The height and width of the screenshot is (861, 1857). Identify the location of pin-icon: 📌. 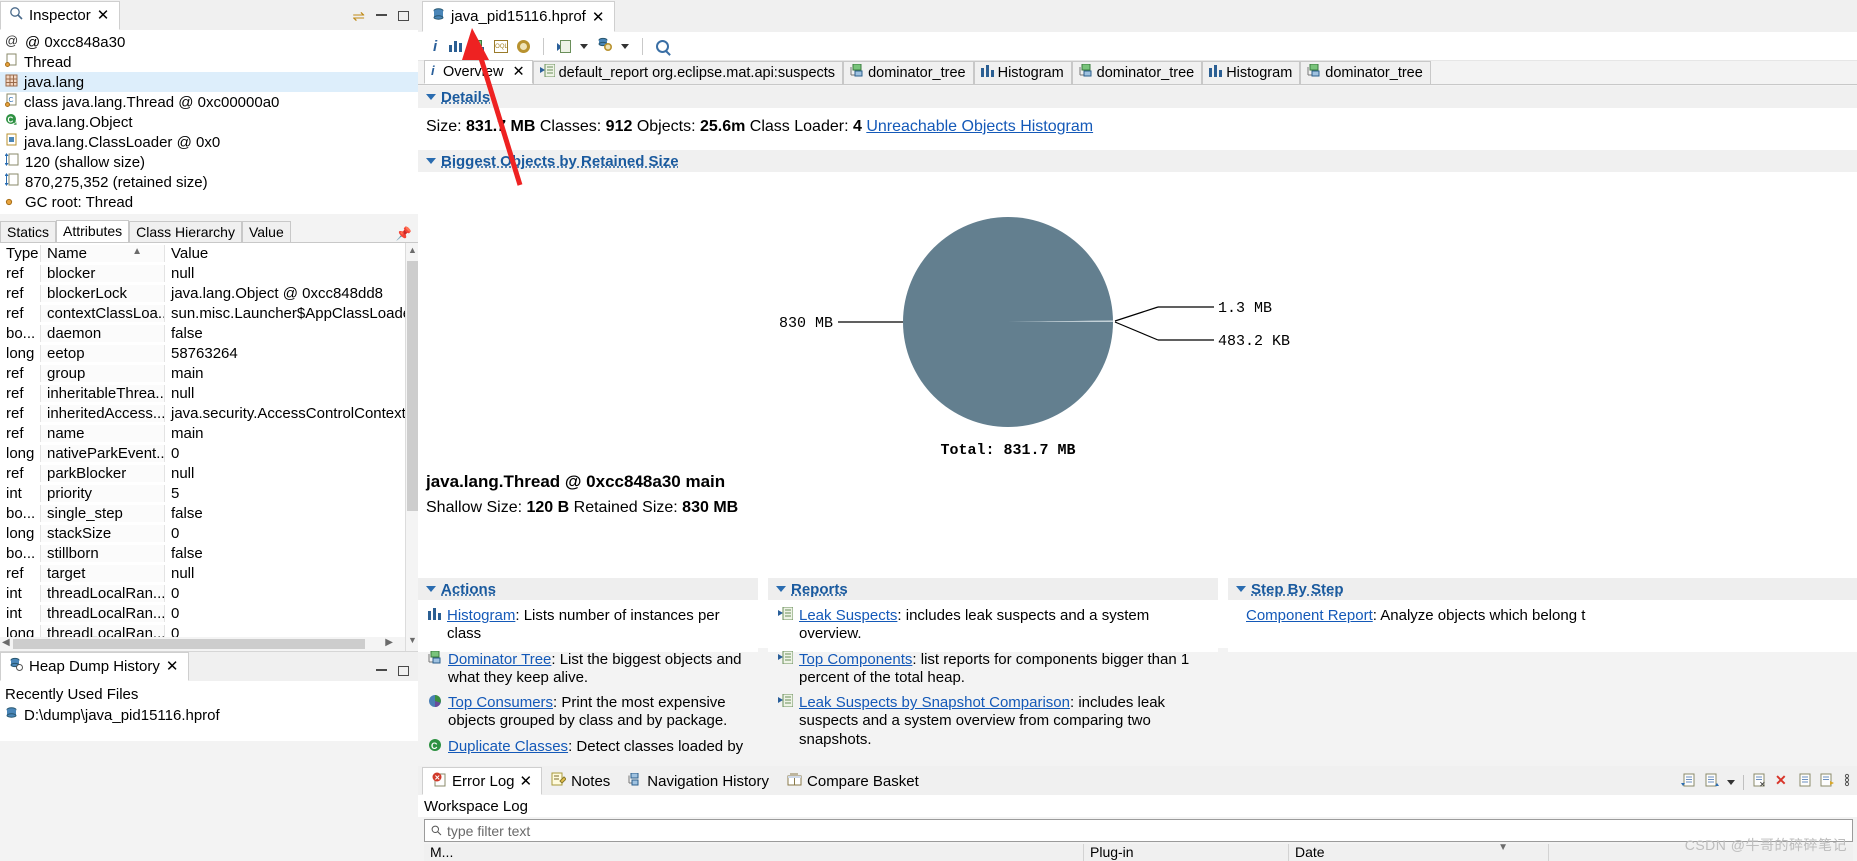
(407, 234).